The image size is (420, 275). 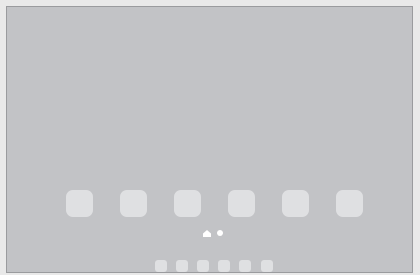 I want to click on home-icon, so click(x=207, y=233).